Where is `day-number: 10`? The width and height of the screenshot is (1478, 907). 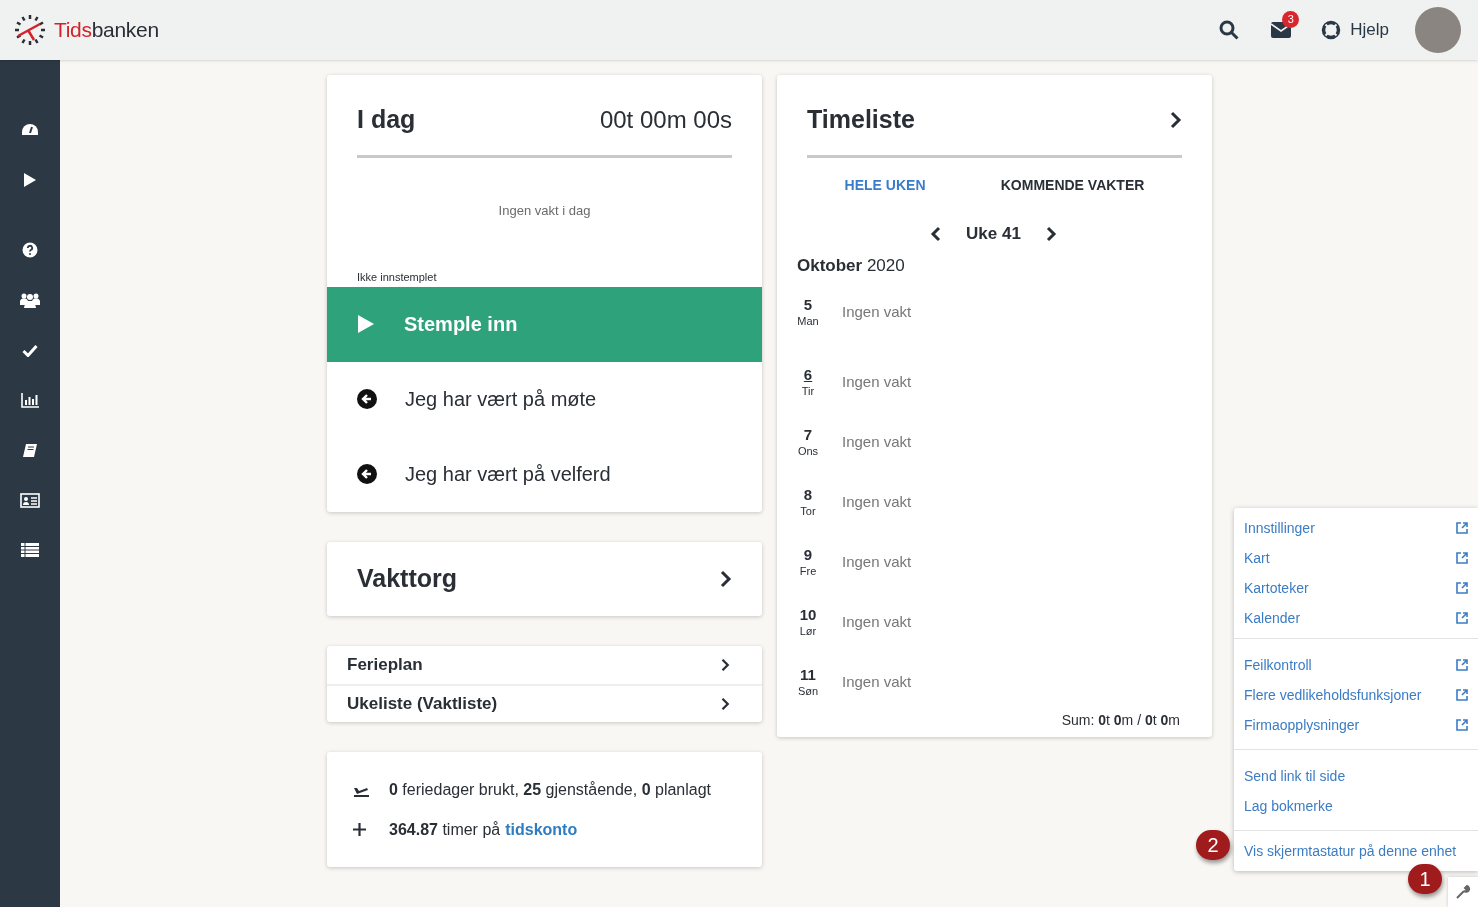
day-number: 10 is located at coordinates (808, 614).